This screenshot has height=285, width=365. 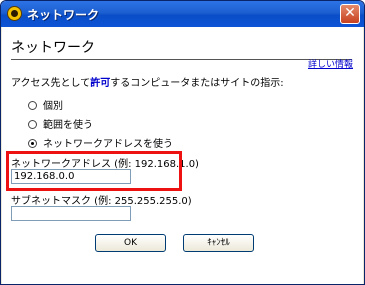 What do you see at coordinates (32, 143) in the screenshot?
I see `radio-network-address-circle` at bounding box center [32, 143].